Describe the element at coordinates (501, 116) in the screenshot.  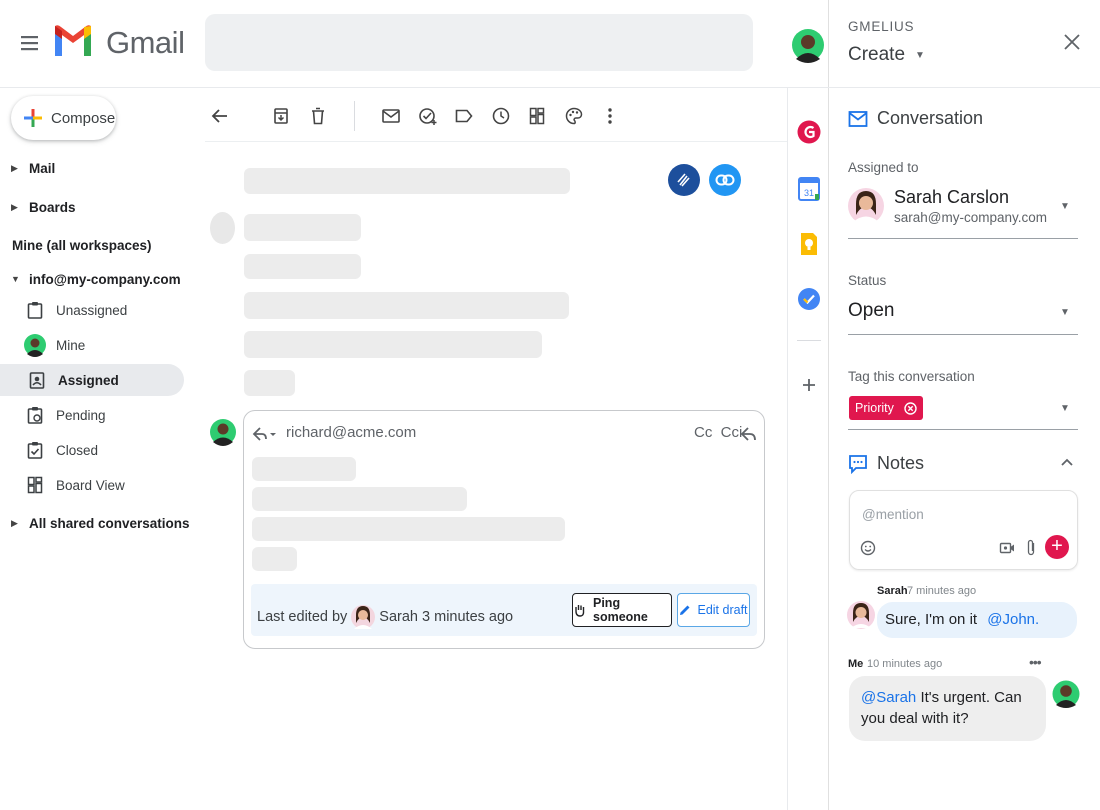
I see `snooze-icon` at that location.